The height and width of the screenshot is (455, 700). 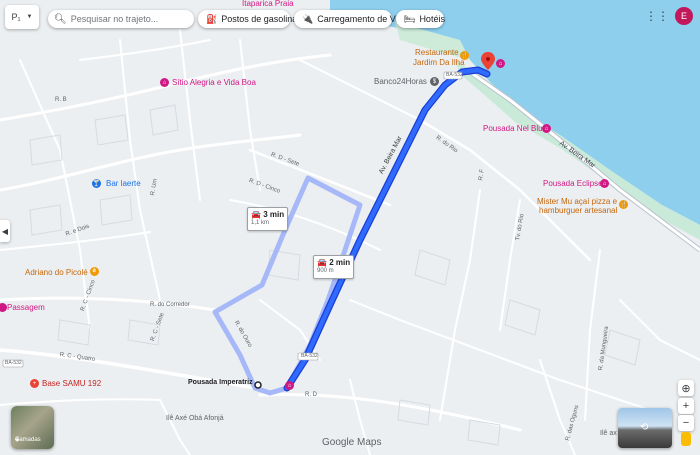 I want to click on route-alt-time: 3 min, so click(x=274, y=214).